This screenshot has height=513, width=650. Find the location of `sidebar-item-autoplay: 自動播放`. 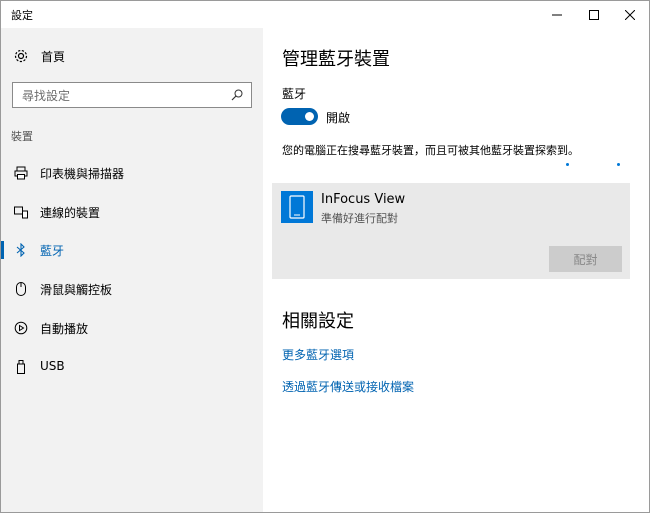

sidebar-item-autoplay: 自動播放 is located at coordinates (132, 328).